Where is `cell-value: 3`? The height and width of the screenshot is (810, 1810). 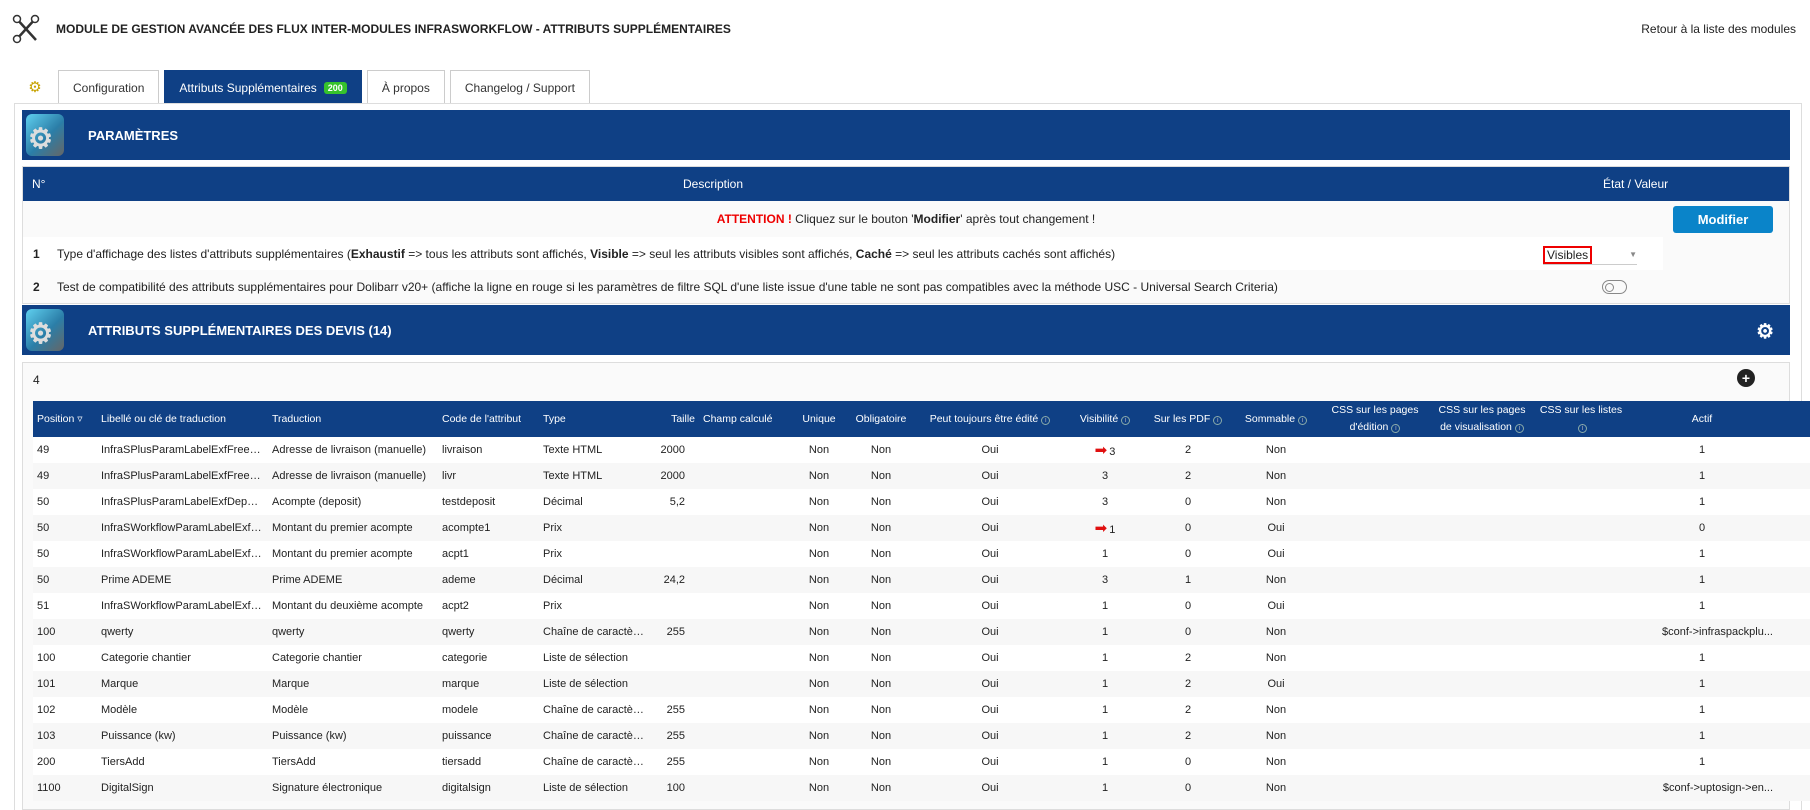
cell-value: 3 is located at coordinates (1105, 476).